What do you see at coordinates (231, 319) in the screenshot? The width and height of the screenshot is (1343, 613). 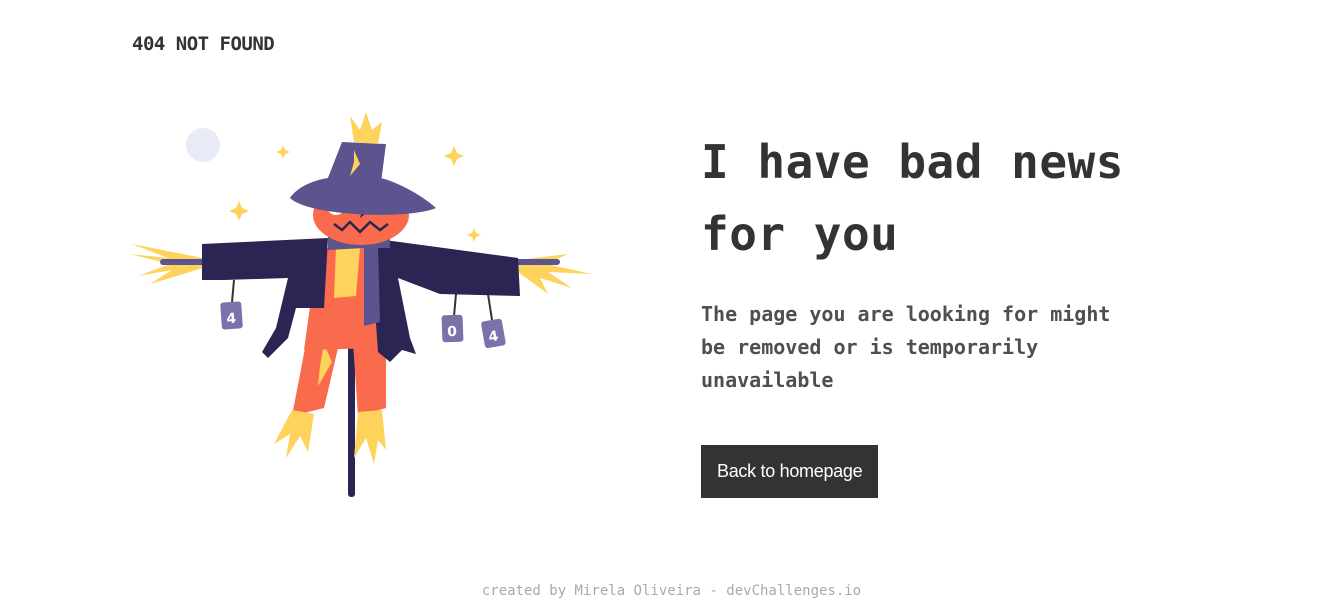 I see `svg-text: 4` at bounding box center [231, 319].